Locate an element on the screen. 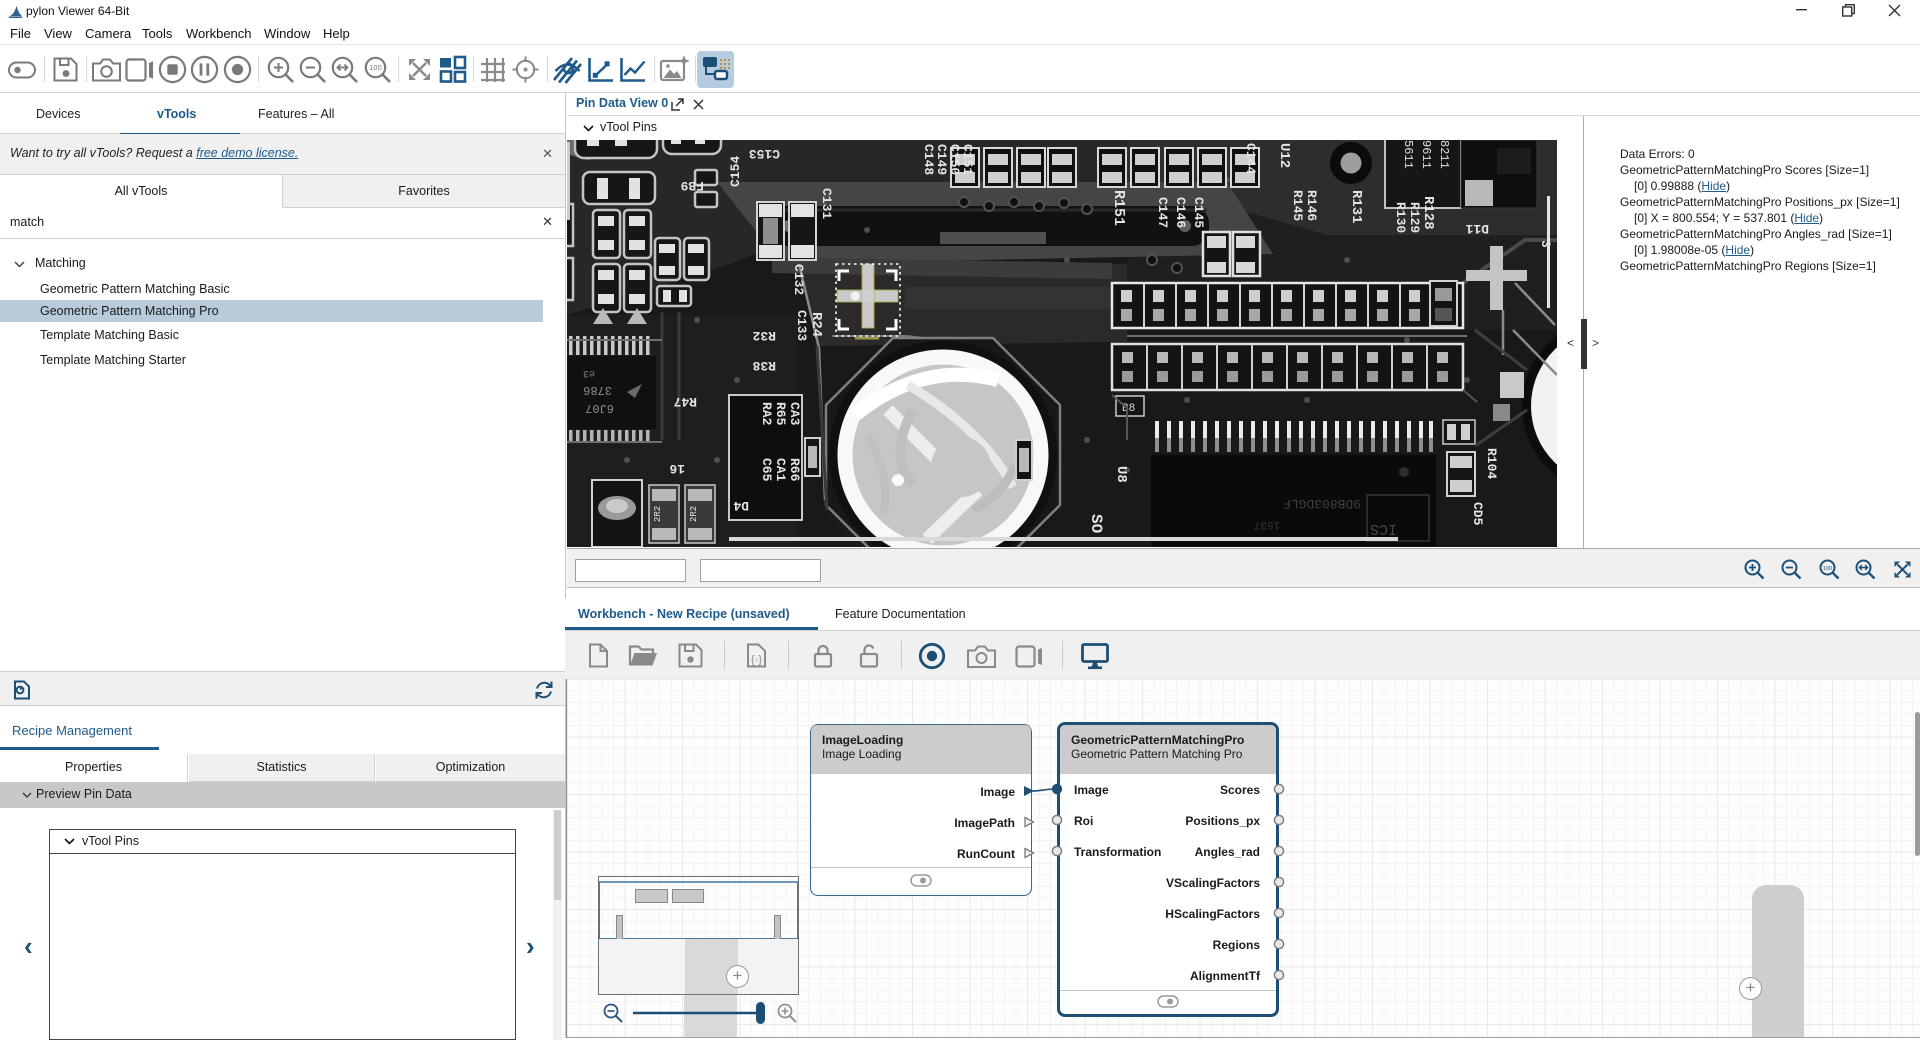 This screenshot has height=1040, width=1920. svg-text: U8 is located at coordinates (1121, 474).